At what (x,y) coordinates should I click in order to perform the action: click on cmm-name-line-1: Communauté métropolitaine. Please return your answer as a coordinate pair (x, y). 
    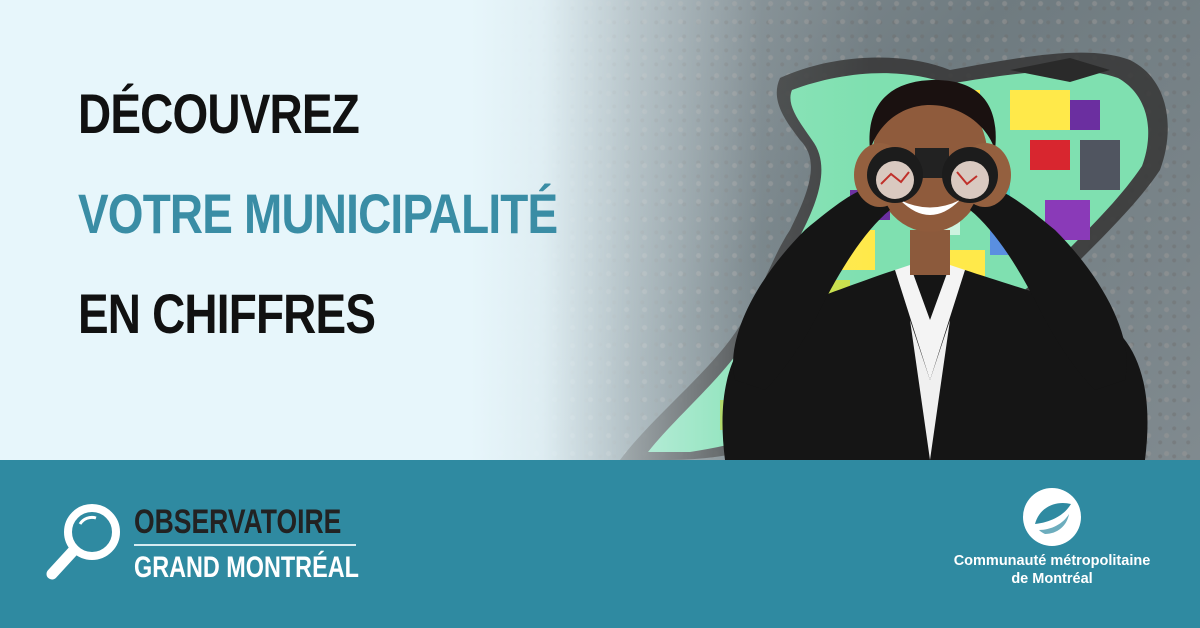
    Looking at the image, I should click on (1052, 561).